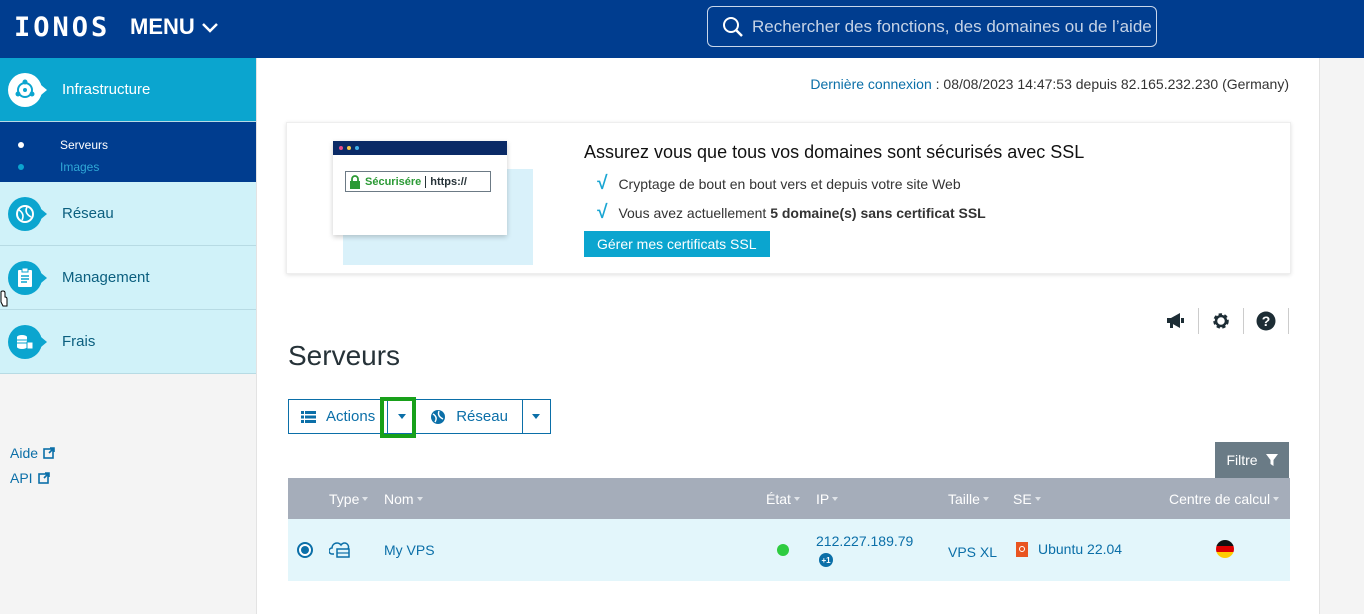  Describe the element at coordinates (393, 181) in the screenshot. I see `illustration-secure-text: Sécurisére` at that location.